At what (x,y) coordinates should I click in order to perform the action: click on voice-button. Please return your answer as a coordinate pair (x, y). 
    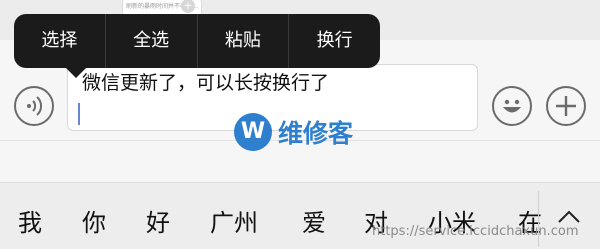
    Looking at the image, I should click on (34, 106).